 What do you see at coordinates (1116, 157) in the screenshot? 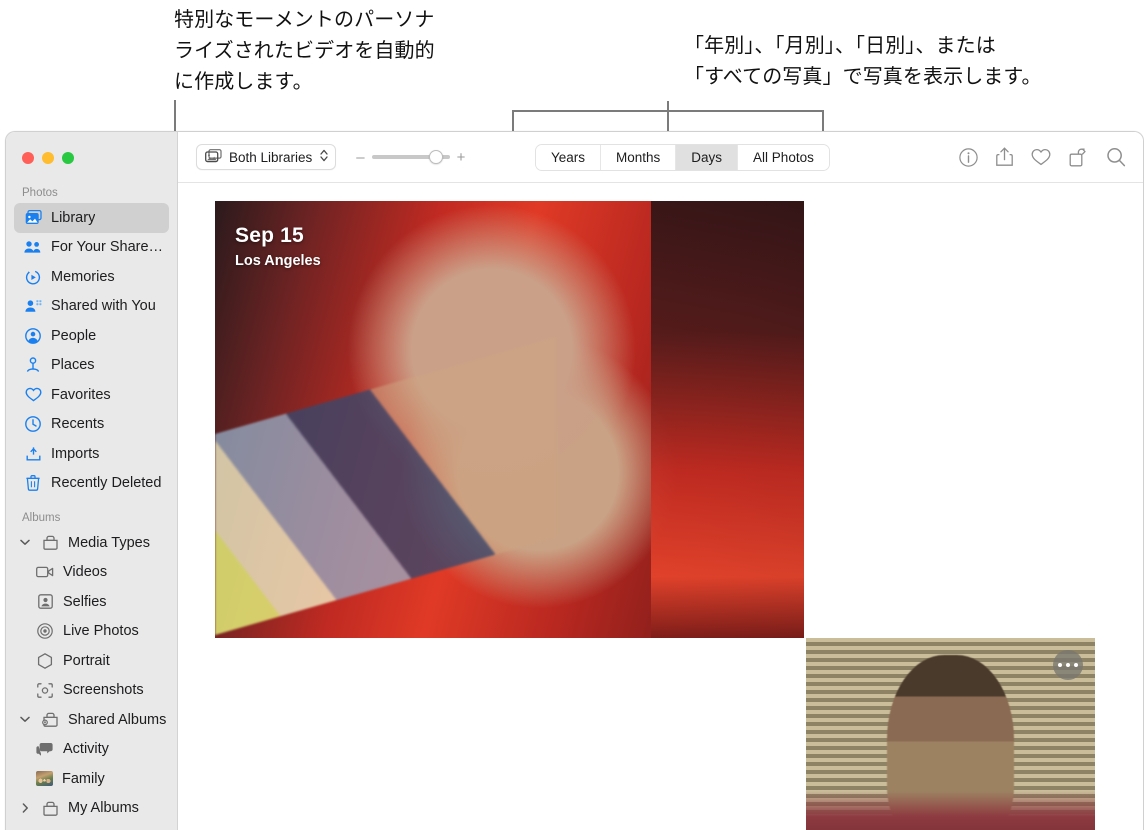
I see `search-icon` at bounding box center [1116, 157].